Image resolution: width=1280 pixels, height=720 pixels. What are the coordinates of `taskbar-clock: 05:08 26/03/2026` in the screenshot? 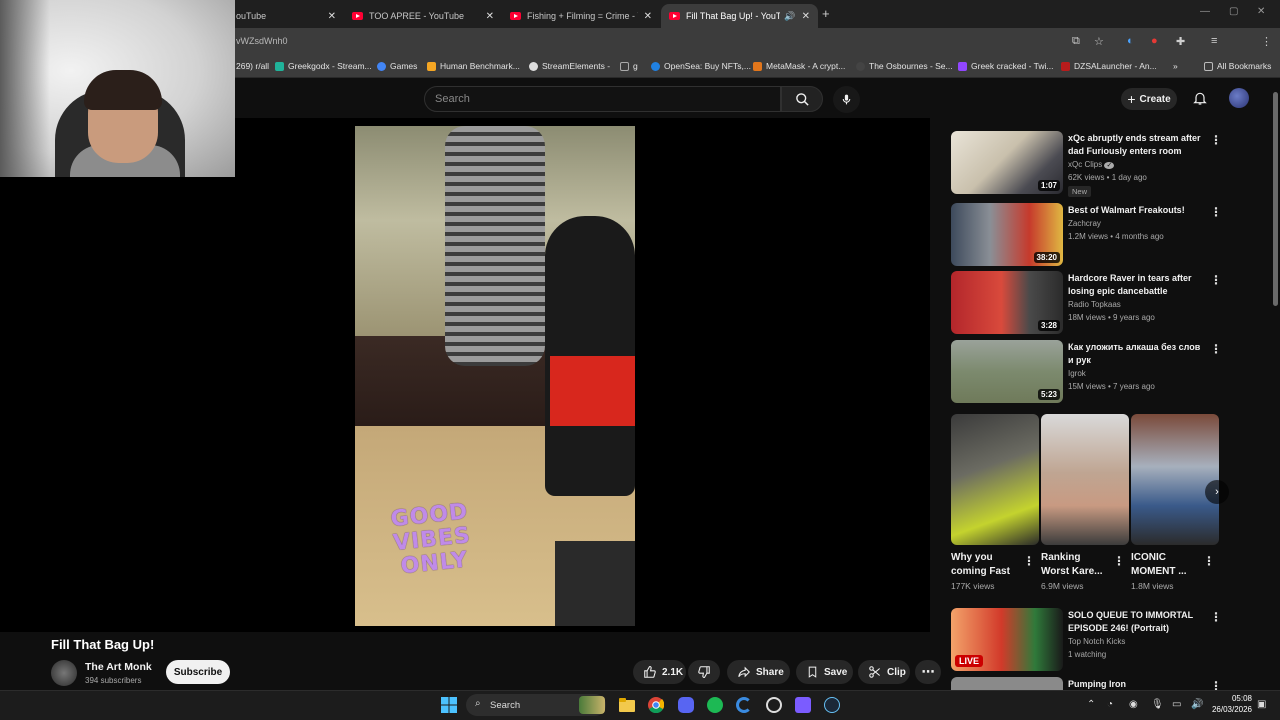 It's located at (1230, 704).